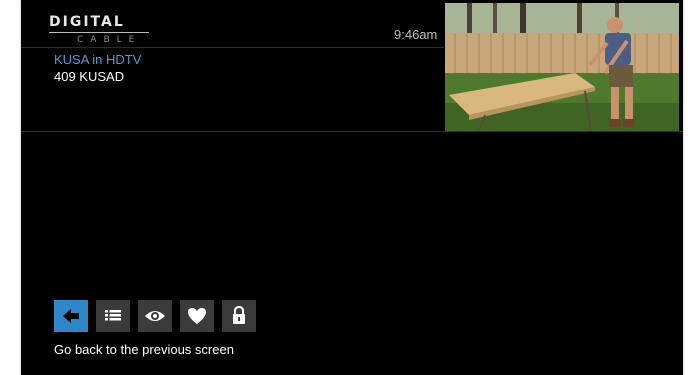 The height and width of the screenshot is (375, 692). I want to click on heart-icon, so click(197, 316).